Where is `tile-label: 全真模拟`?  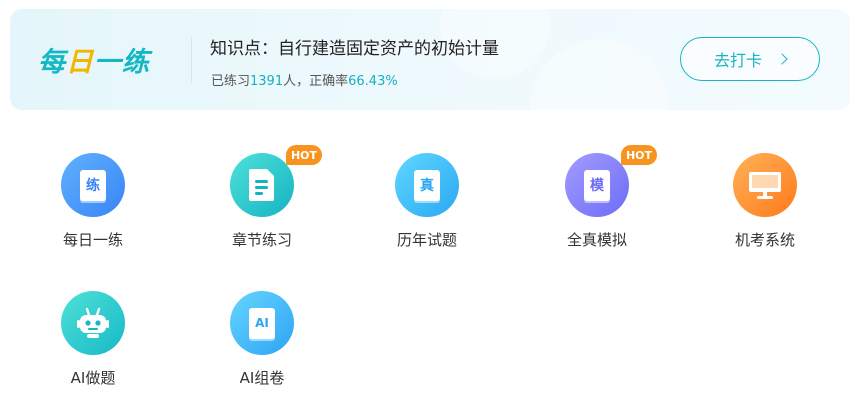
tile-label: 全真模拟 is located at coordinates (596, 240).